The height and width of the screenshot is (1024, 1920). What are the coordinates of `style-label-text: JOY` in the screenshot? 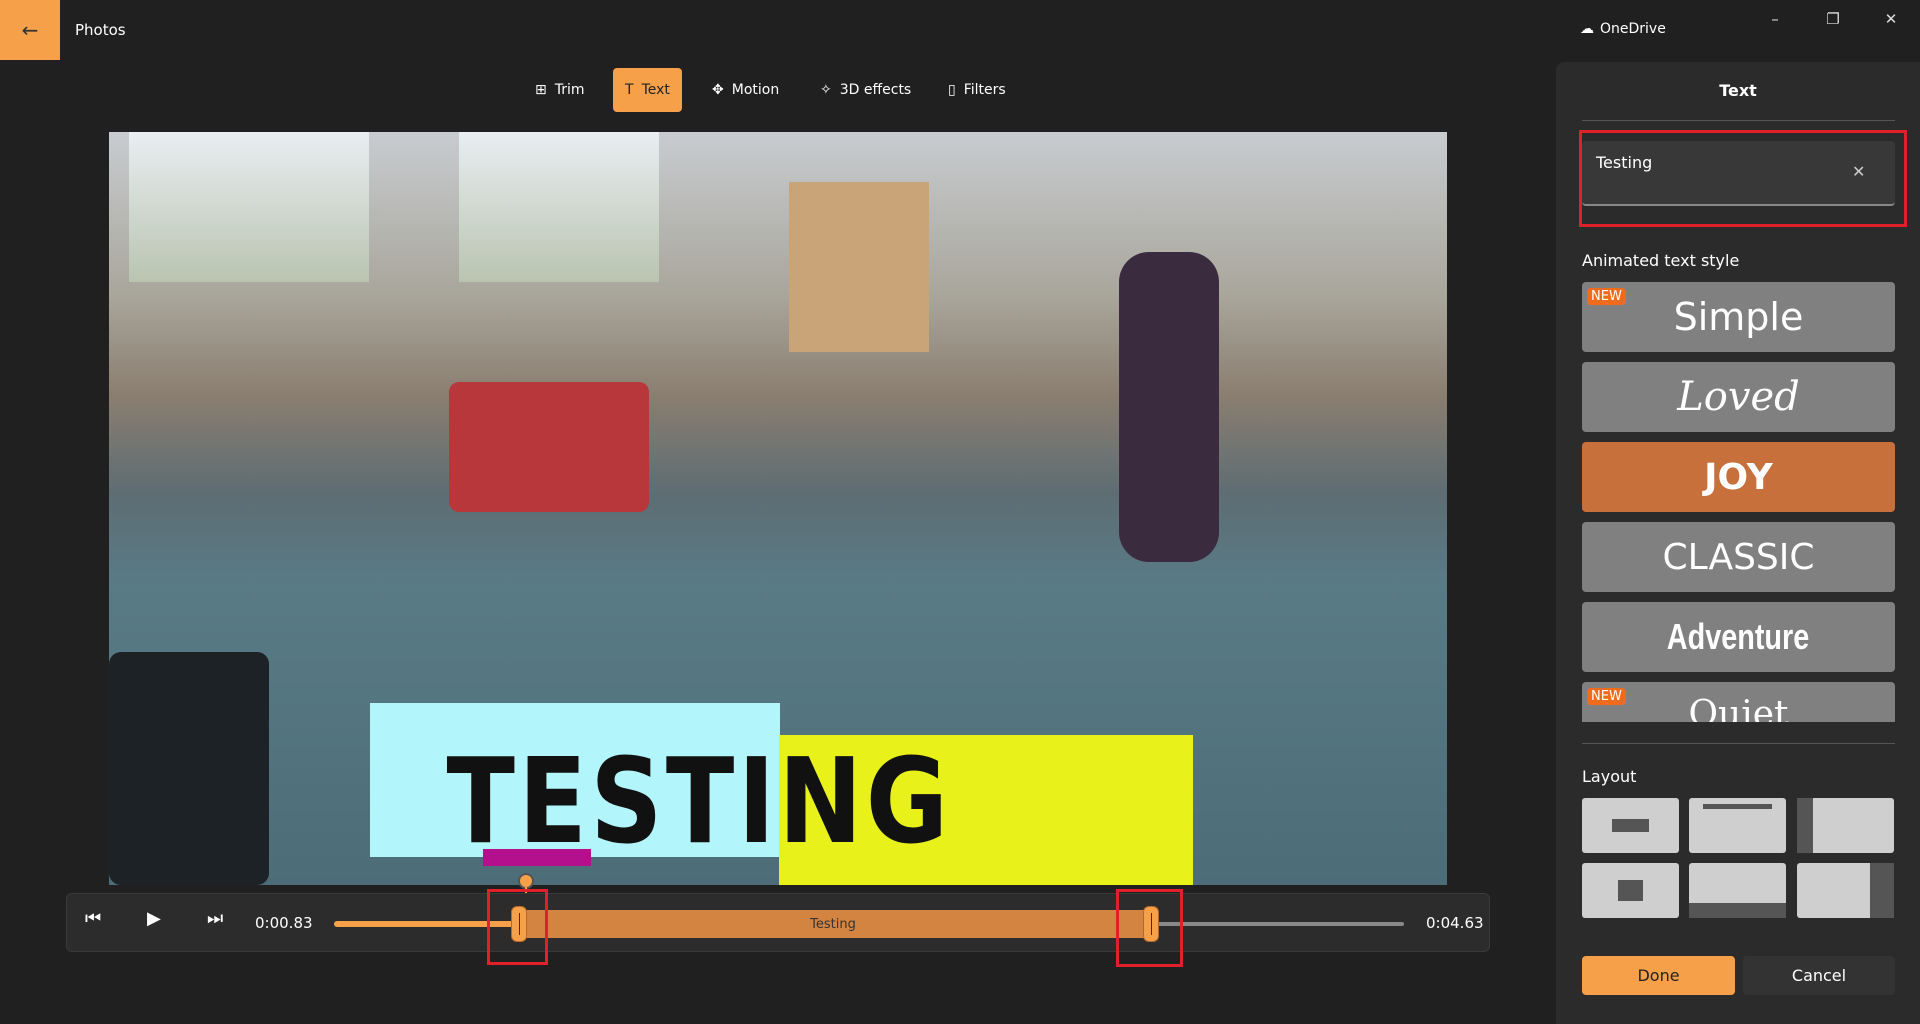 It's located at (1738, 477).